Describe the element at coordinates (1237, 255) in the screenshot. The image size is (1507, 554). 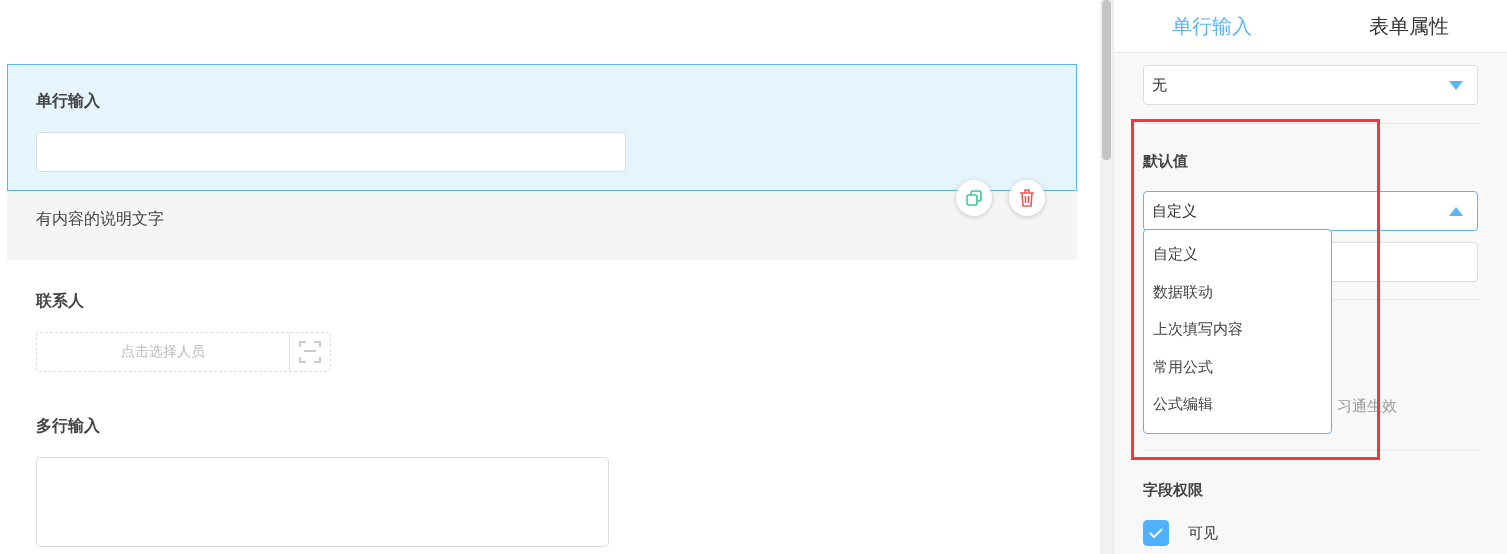
I see `menu-item: 自定义` at that location.